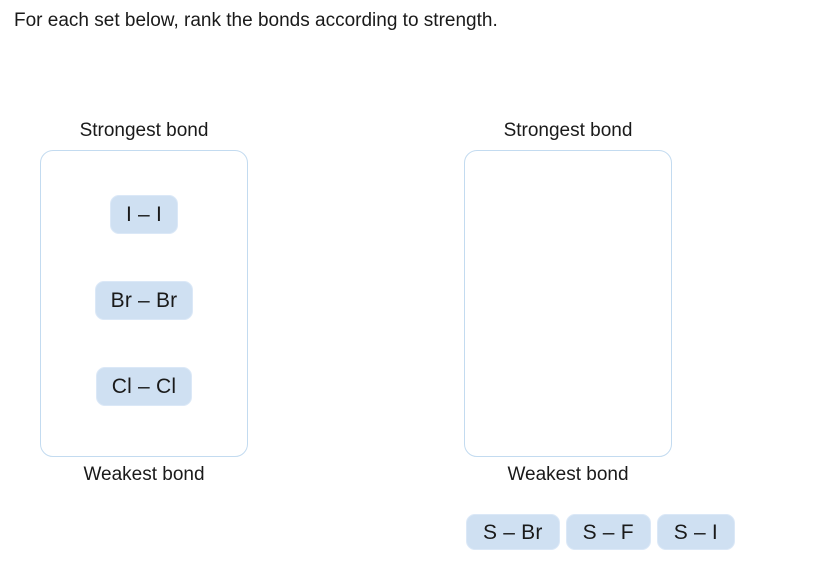 The height and width of the screenshot is (566, 831). What do you see at coordinates (513, 532) in the screenshot?
I see `bank-tile-s-br: S – Br` at bounding box center [513, 532].